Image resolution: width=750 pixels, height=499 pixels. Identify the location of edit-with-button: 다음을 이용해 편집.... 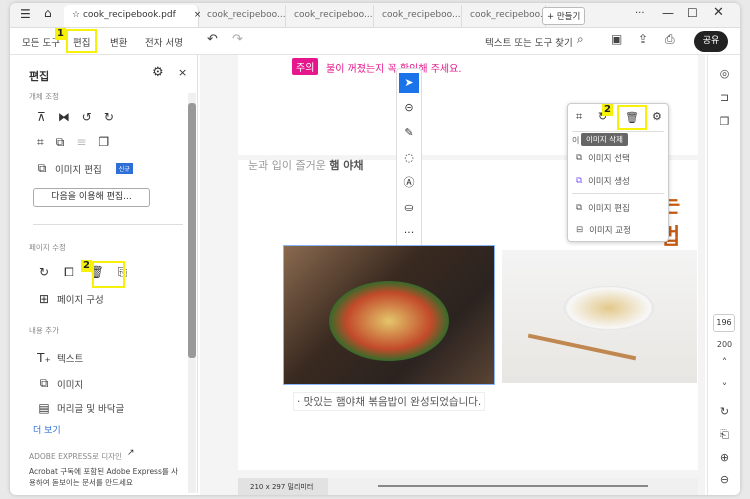
(91, 197).